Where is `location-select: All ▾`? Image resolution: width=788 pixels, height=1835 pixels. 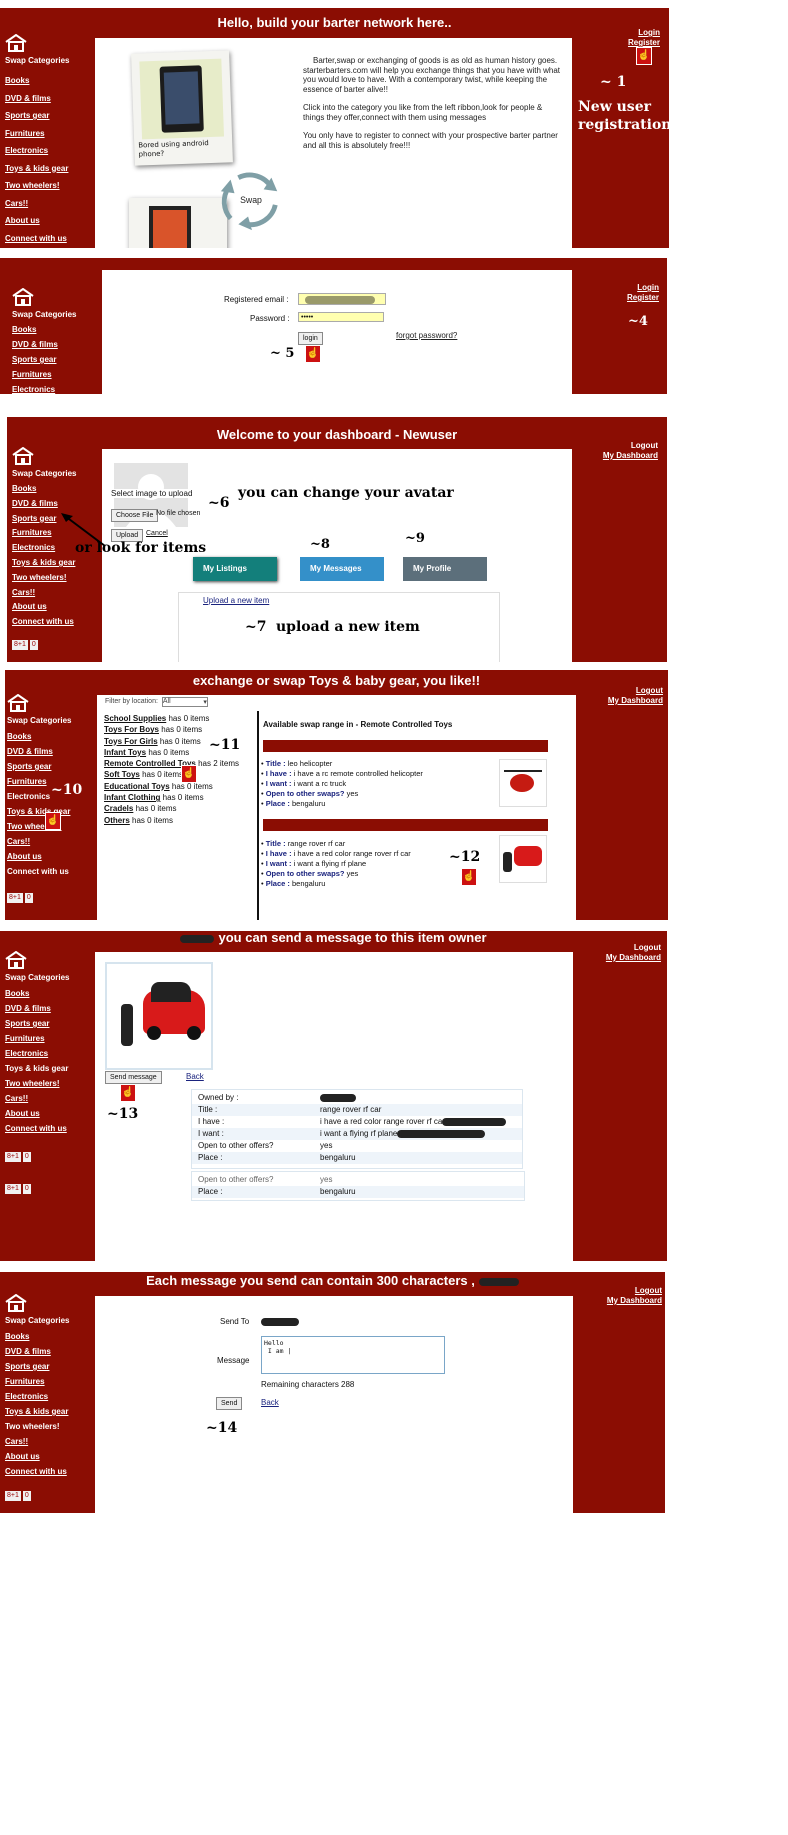 location-select: All ▾ is located at coordinates (184, 702).